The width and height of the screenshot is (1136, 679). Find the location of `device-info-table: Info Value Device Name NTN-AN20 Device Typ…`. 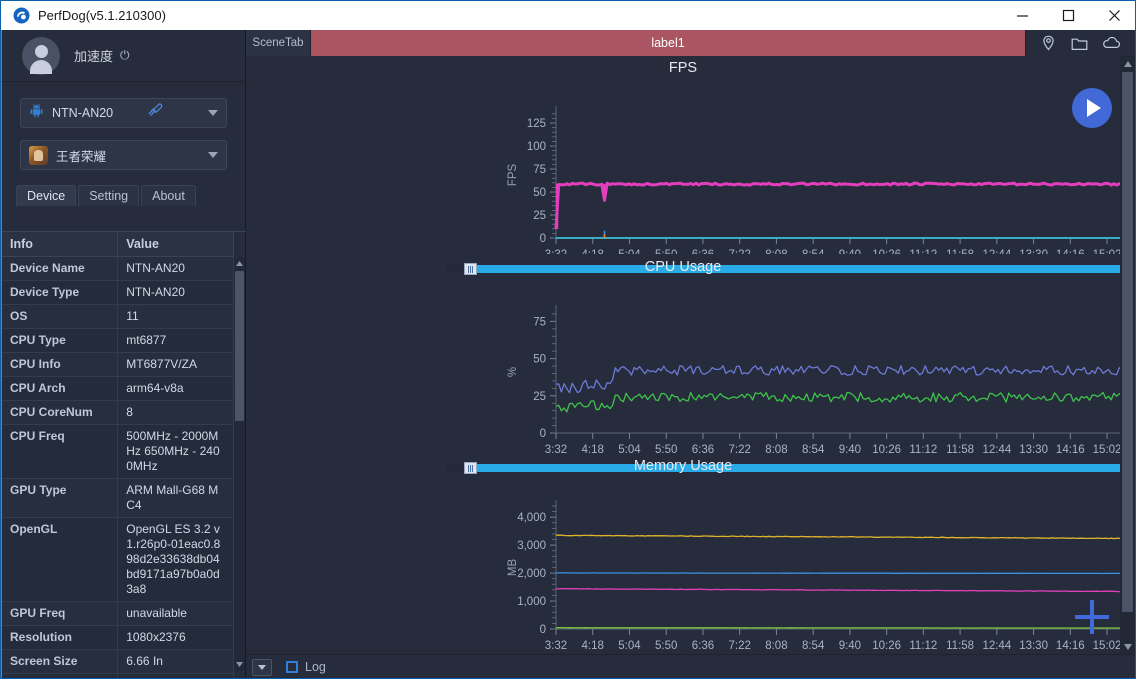

device-info-table: Info Value Device Name NTN-AN20 Device Typ… is located at coordinates (124, 454).